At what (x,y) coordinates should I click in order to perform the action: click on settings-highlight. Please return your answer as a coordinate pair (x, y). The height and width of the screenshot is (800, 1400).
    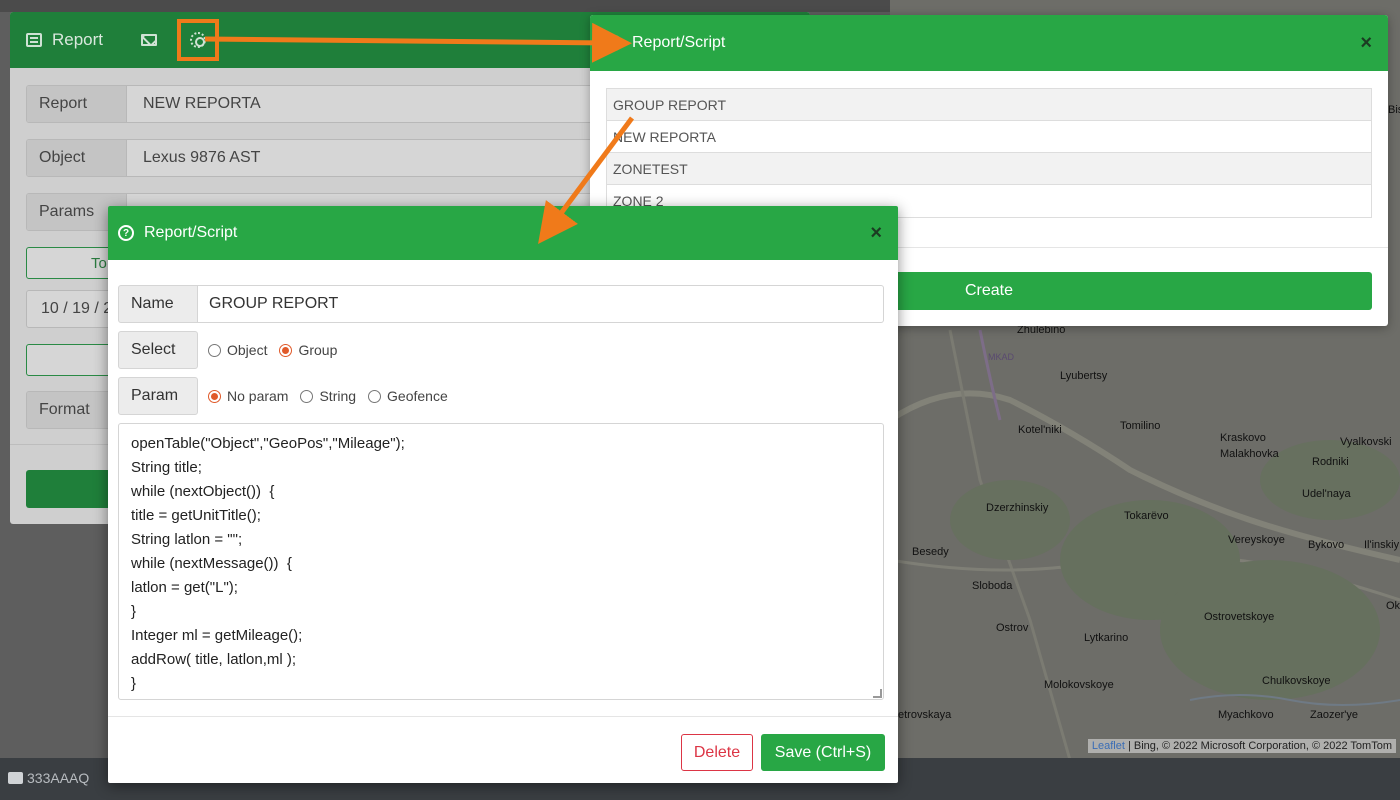
    Looking at the image, I should click on (198, 40).